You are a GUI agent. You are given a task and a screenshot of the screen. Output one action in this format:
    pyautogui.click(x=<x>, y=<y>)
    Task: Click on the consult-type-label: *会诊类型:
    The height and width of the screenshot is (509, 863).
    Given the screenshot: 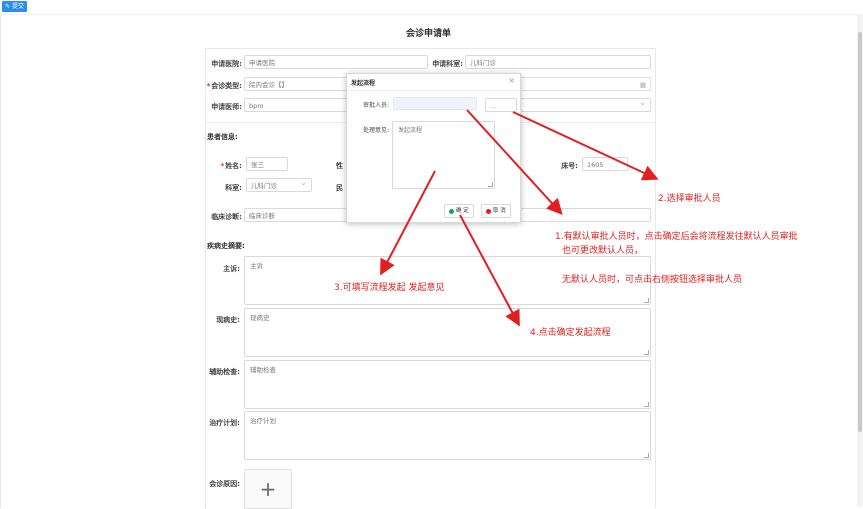 What is the action you would take?
    pyautogui.click(x=224, y=86)
    